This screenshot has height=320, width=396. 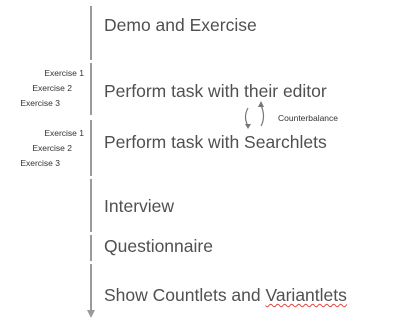 I want to click on step-perform-task-searchlets: Perform task with Searchlets, so click(x=215, y=142).